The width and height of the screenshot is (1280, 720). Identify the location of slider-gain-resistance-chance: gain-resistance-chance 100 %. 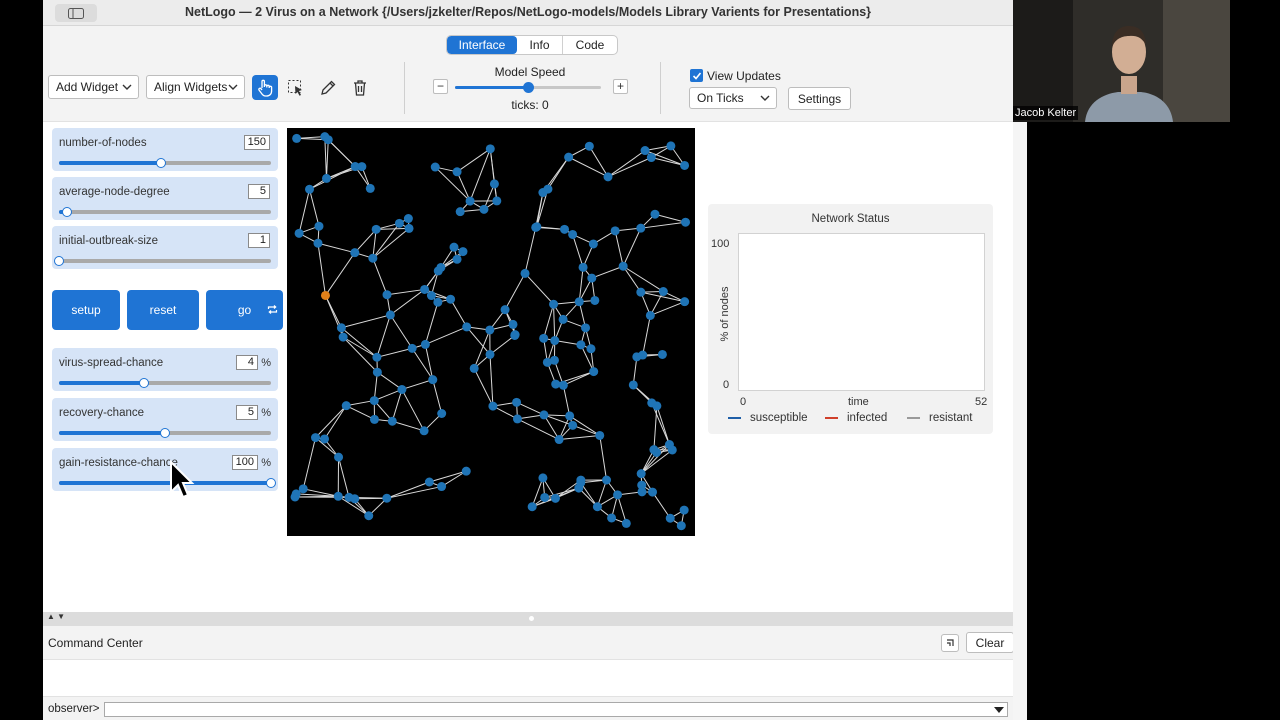
(165, 469).